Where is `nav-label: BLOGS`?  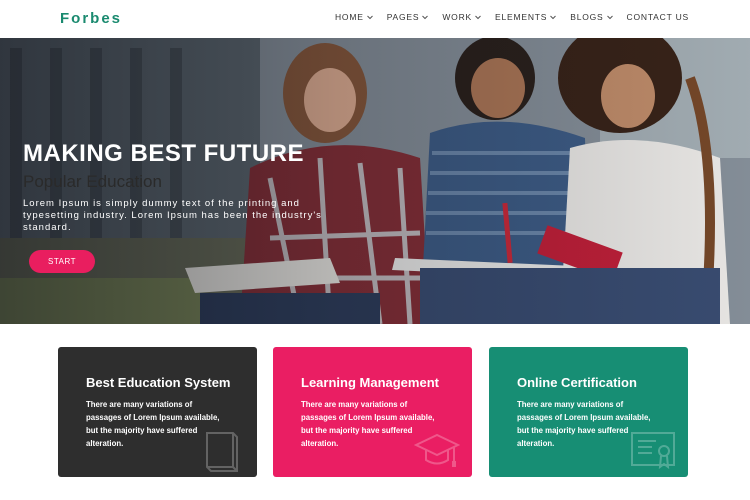
nav-label: BLOGS is located at coordinates (587, 17).